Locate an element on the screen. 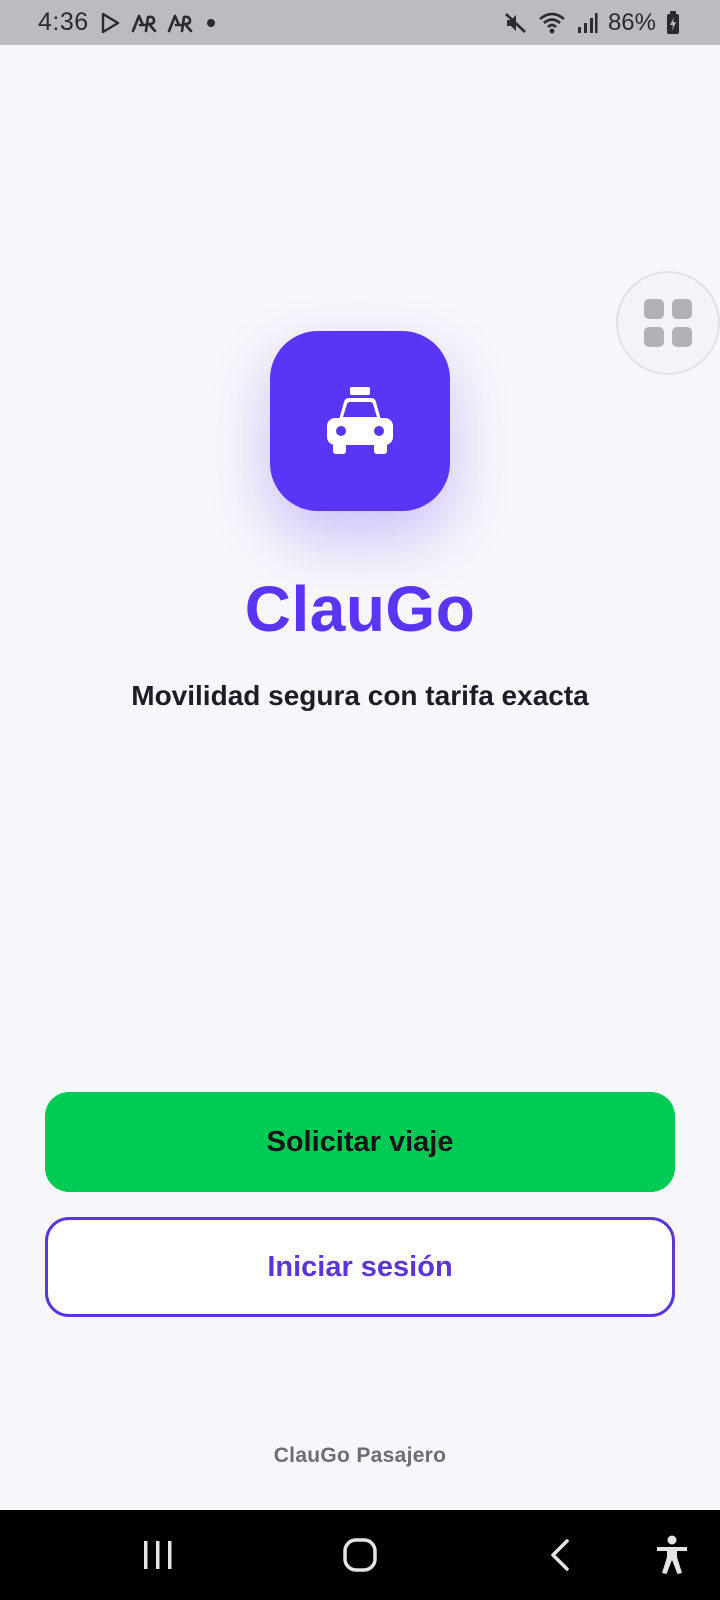 The height and width of the screenshot is (1600, 720). status-time: 4:36 is located at coordinates (63, 22).